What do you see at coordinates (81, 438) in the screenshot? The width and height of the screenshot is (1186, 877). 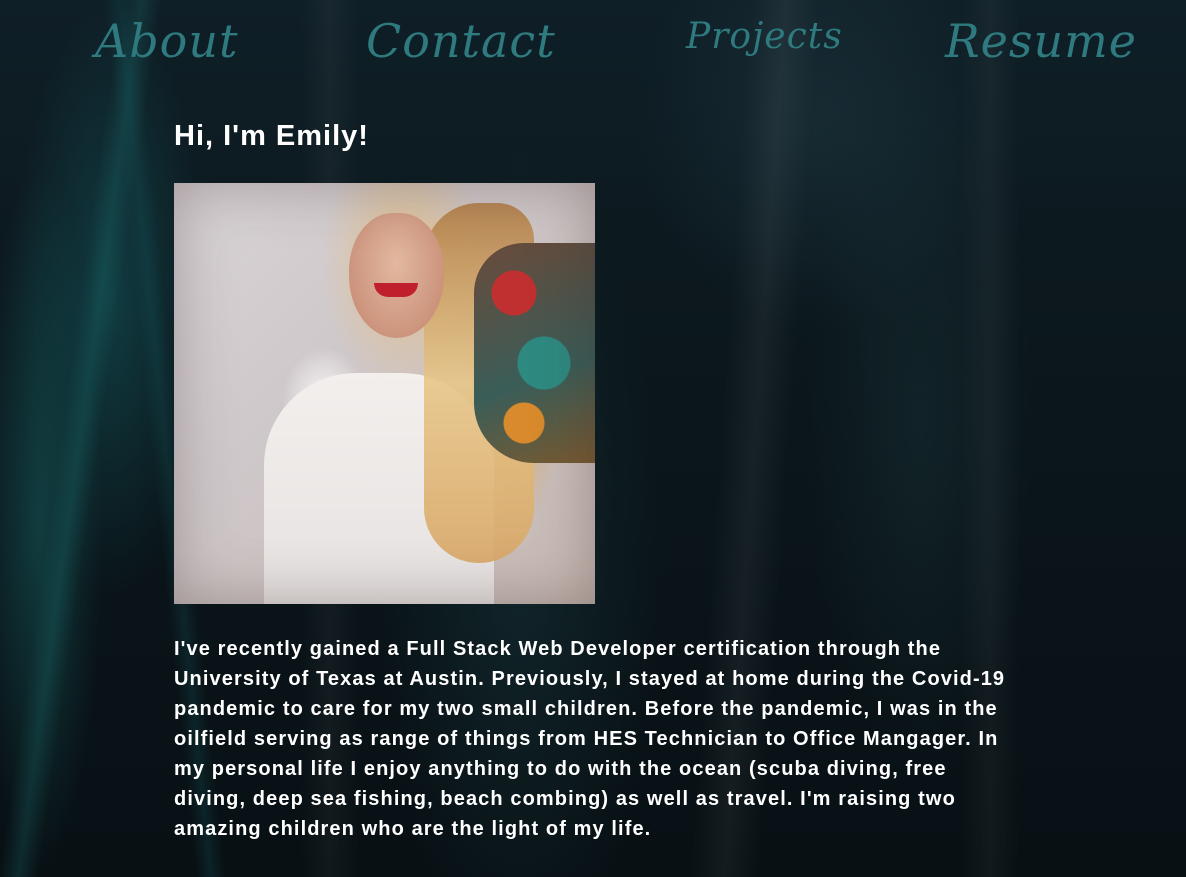 I see `curtain-fold` at bounding box center [81, 438].